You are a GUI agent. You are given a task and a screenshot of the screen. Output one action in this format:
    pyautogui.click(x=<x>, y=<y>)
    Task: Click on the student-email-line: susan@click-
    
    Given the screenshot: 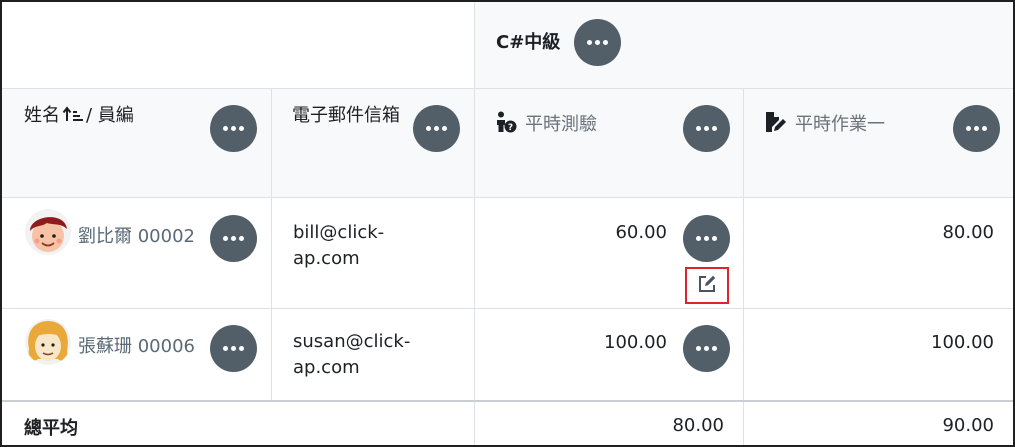 What is the action you would take?
    pyautogui.click(x=352, y=341)
    